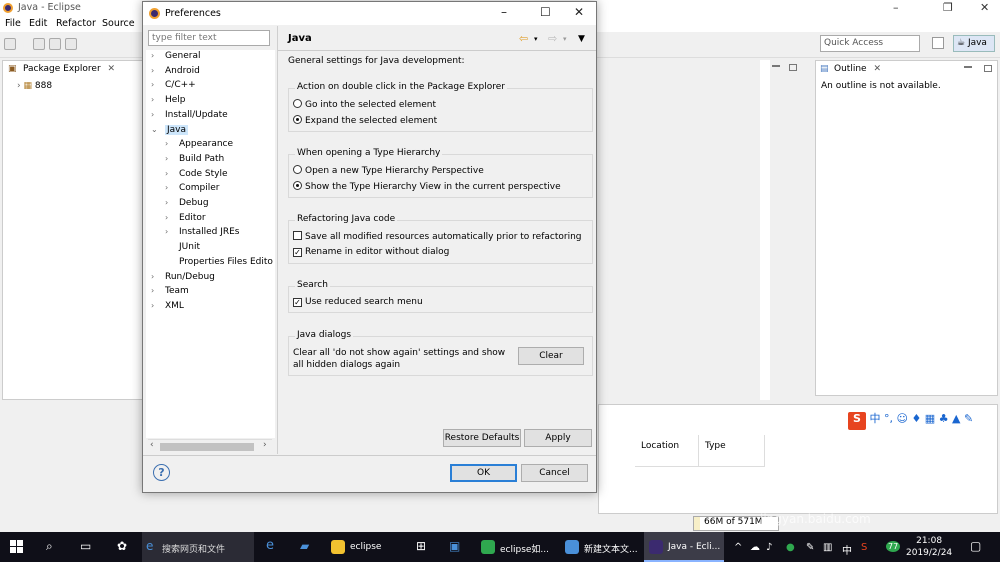  What do you see at coordinates (732, 451) in the screenshot?
I see `type-column-header: Type` at bounding box center [732, 451].